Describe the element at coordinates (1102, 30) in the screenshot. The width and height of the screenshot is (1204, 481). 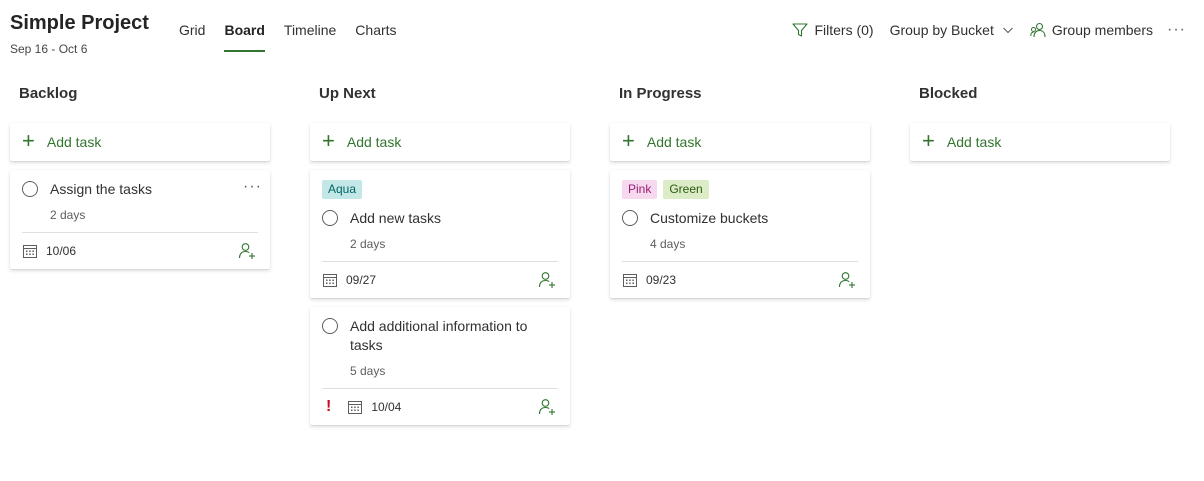
I see `group-members-label: Group members` at that location.